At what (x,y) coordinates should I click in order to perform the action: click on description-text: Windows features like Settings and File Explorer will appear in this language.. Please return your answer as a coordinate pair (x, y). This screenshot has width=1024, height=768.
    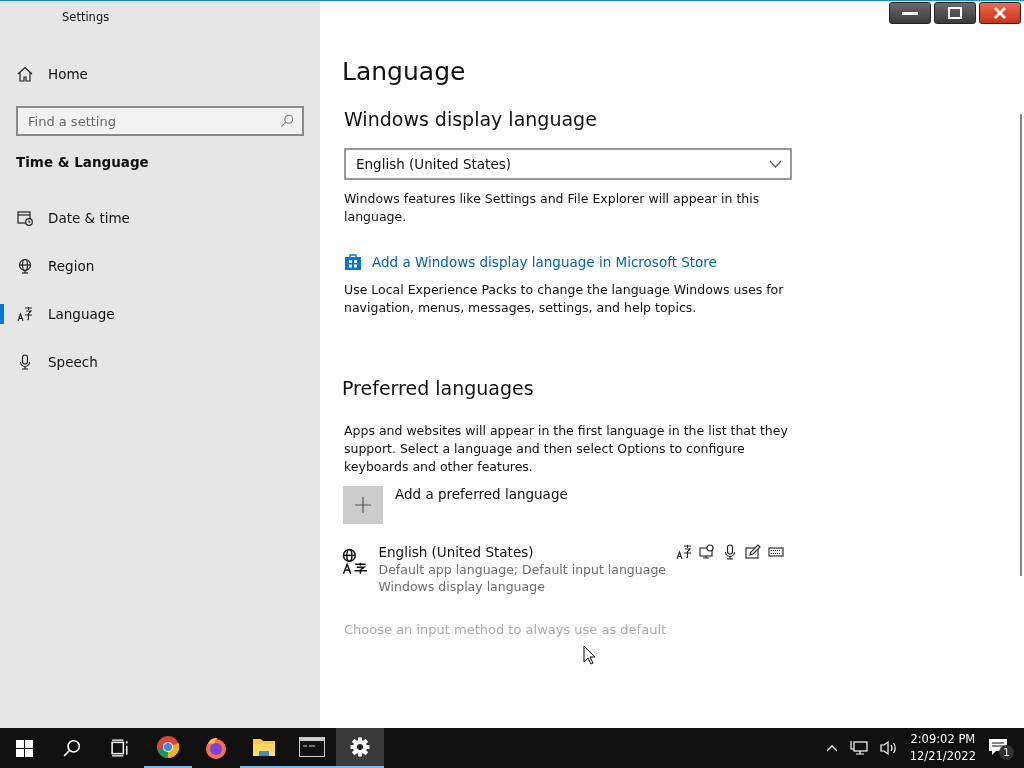
    Looking at the image, I should click on (552, 208).